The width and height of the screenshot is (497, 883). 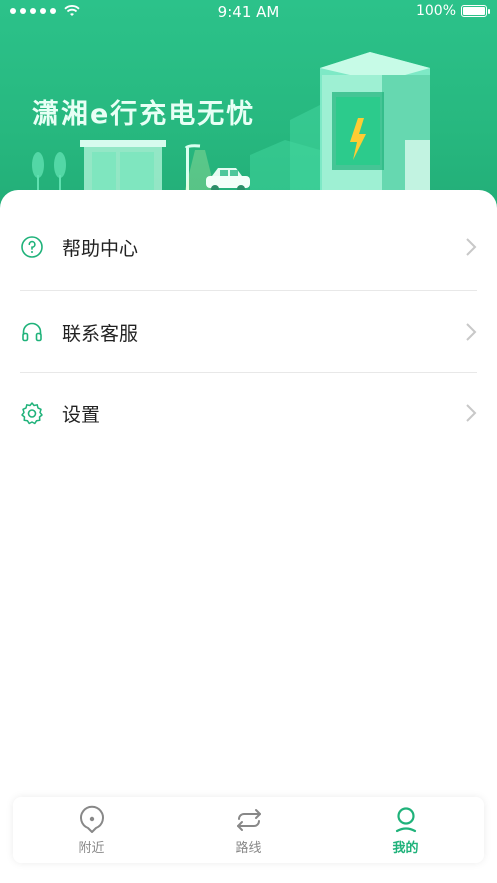 What do you see at coordinates (100, 333) in the screenshot?
I see `menu-label-contact-support: 联系客服` at bounding box center [100, 333].